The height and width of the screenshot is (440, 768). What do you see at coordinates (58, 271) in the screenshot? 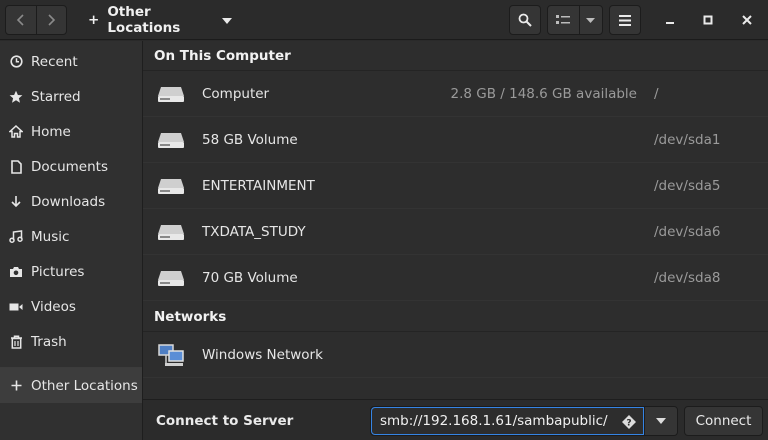
I see `sidebar-item-label: Pictures` at bounding box center [58, 271].